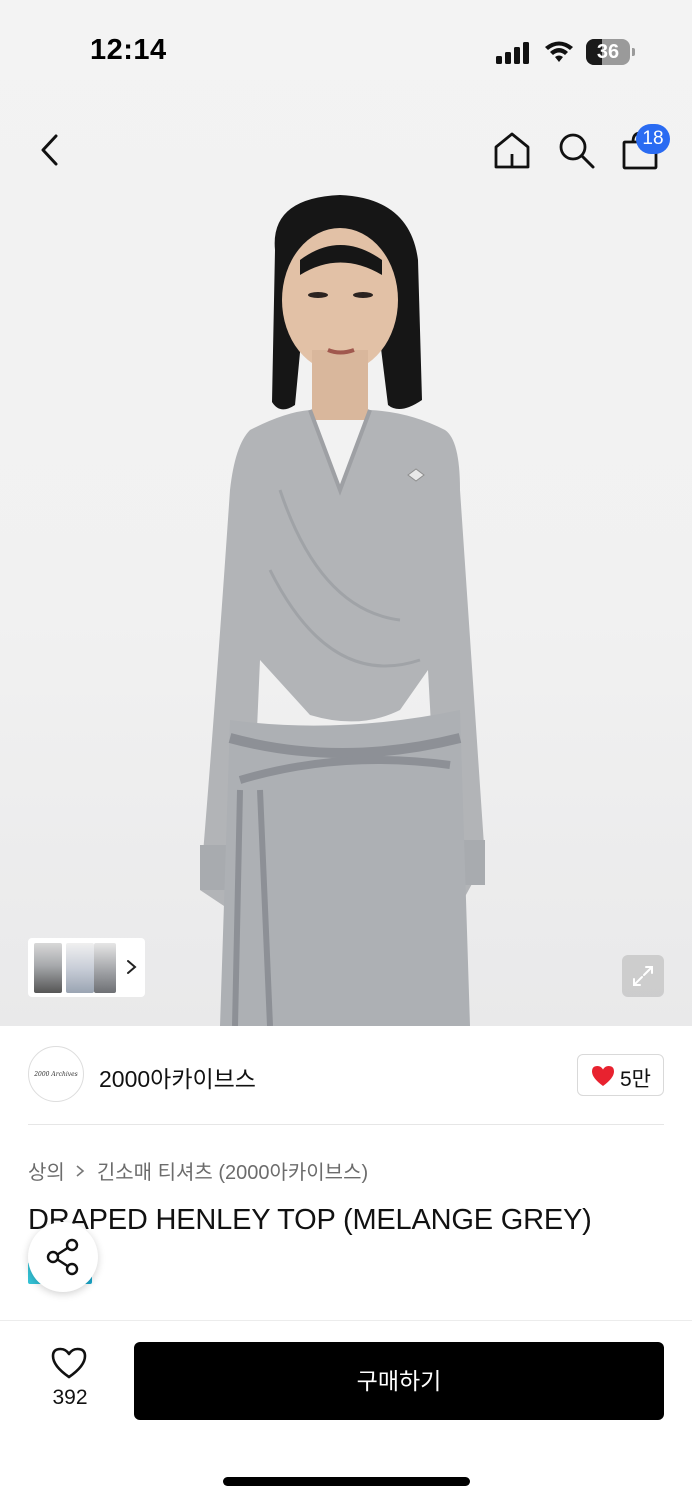 The width and height of the screenshot is (692, 1500). I want to click on battery-icon: 36, so click(611, 52).